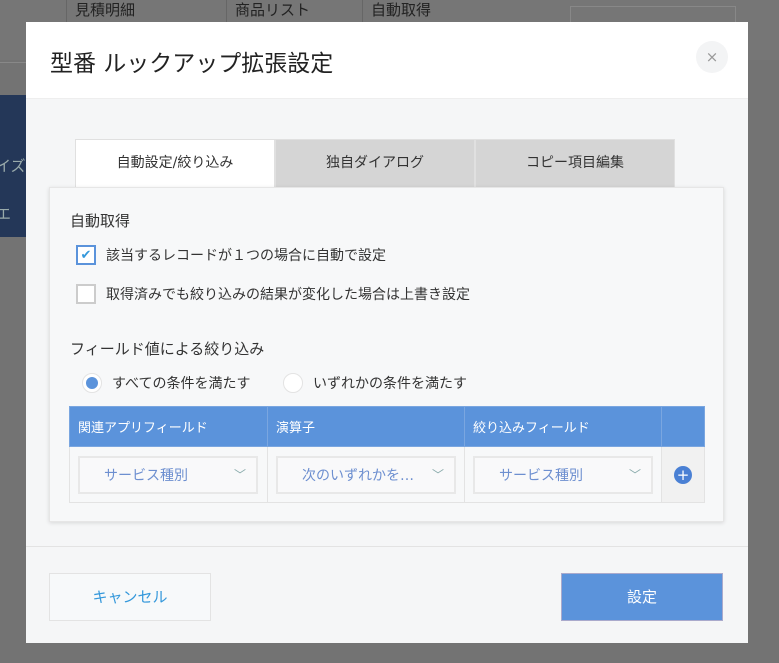 This screenshot has width=779, height=663. I want to click on checkbox-label: 取得済みでも絞り込みの結果が変化した場合は上書き設定, so click(288, 295).